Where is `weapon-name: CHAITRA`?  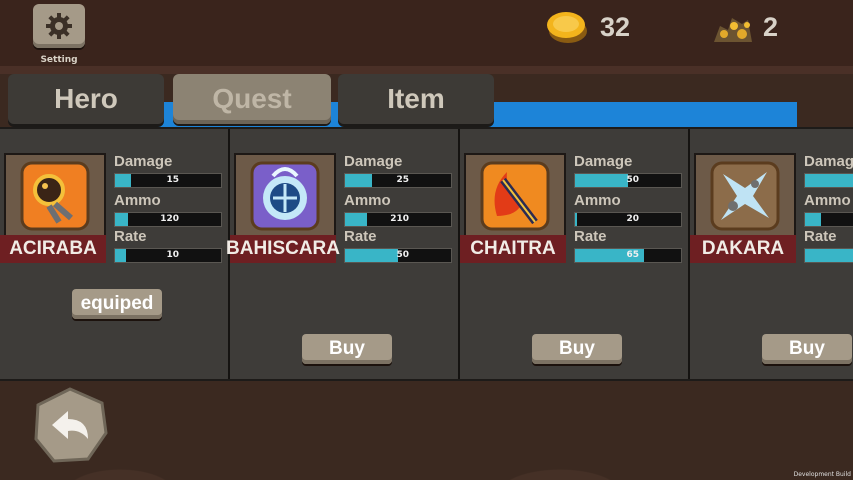
weapon-name: CHAITRA is located at coordinates (513, 249).